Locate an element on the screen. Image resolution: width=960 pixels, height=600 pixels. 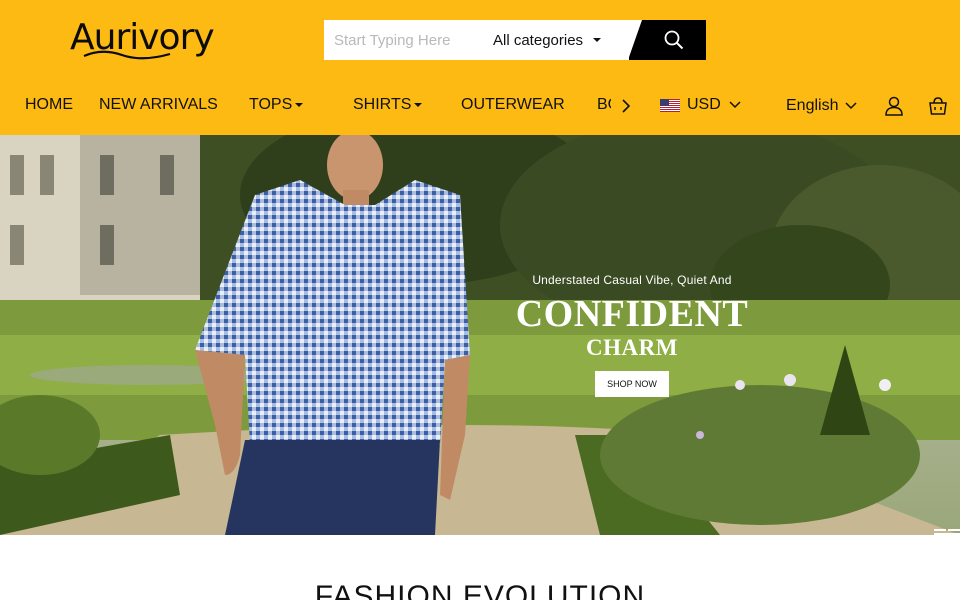
us-flag-icon is located at coordinates (670, 105).